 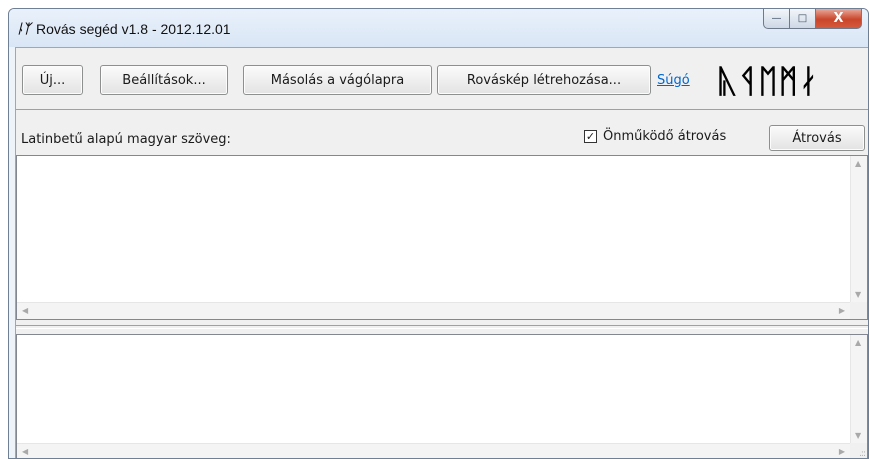 What do you see at coordinates (442, 327) in the screenshot?
I see `splitter` at bounding box center [442, 327].